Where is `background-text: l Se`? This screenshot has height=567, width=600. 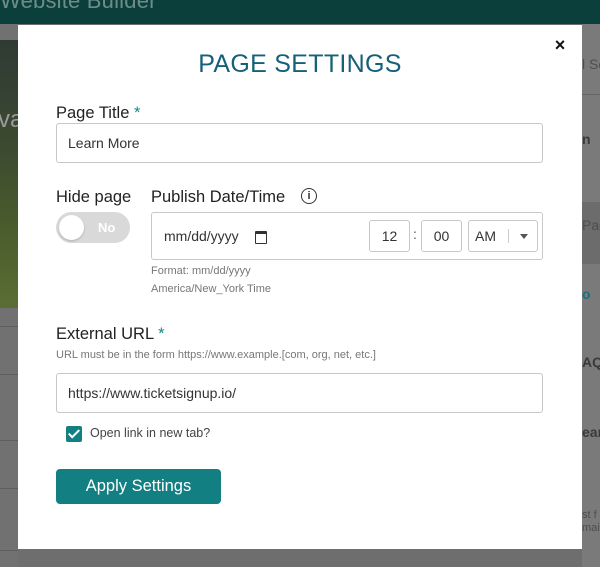 background-text: l Se is located at coordinates (591, 64).